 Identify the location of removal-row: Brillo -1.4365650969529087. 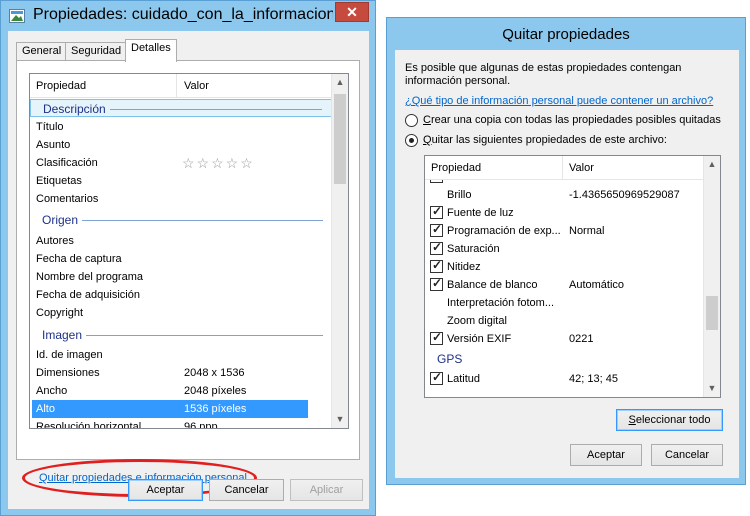
(565, 195).